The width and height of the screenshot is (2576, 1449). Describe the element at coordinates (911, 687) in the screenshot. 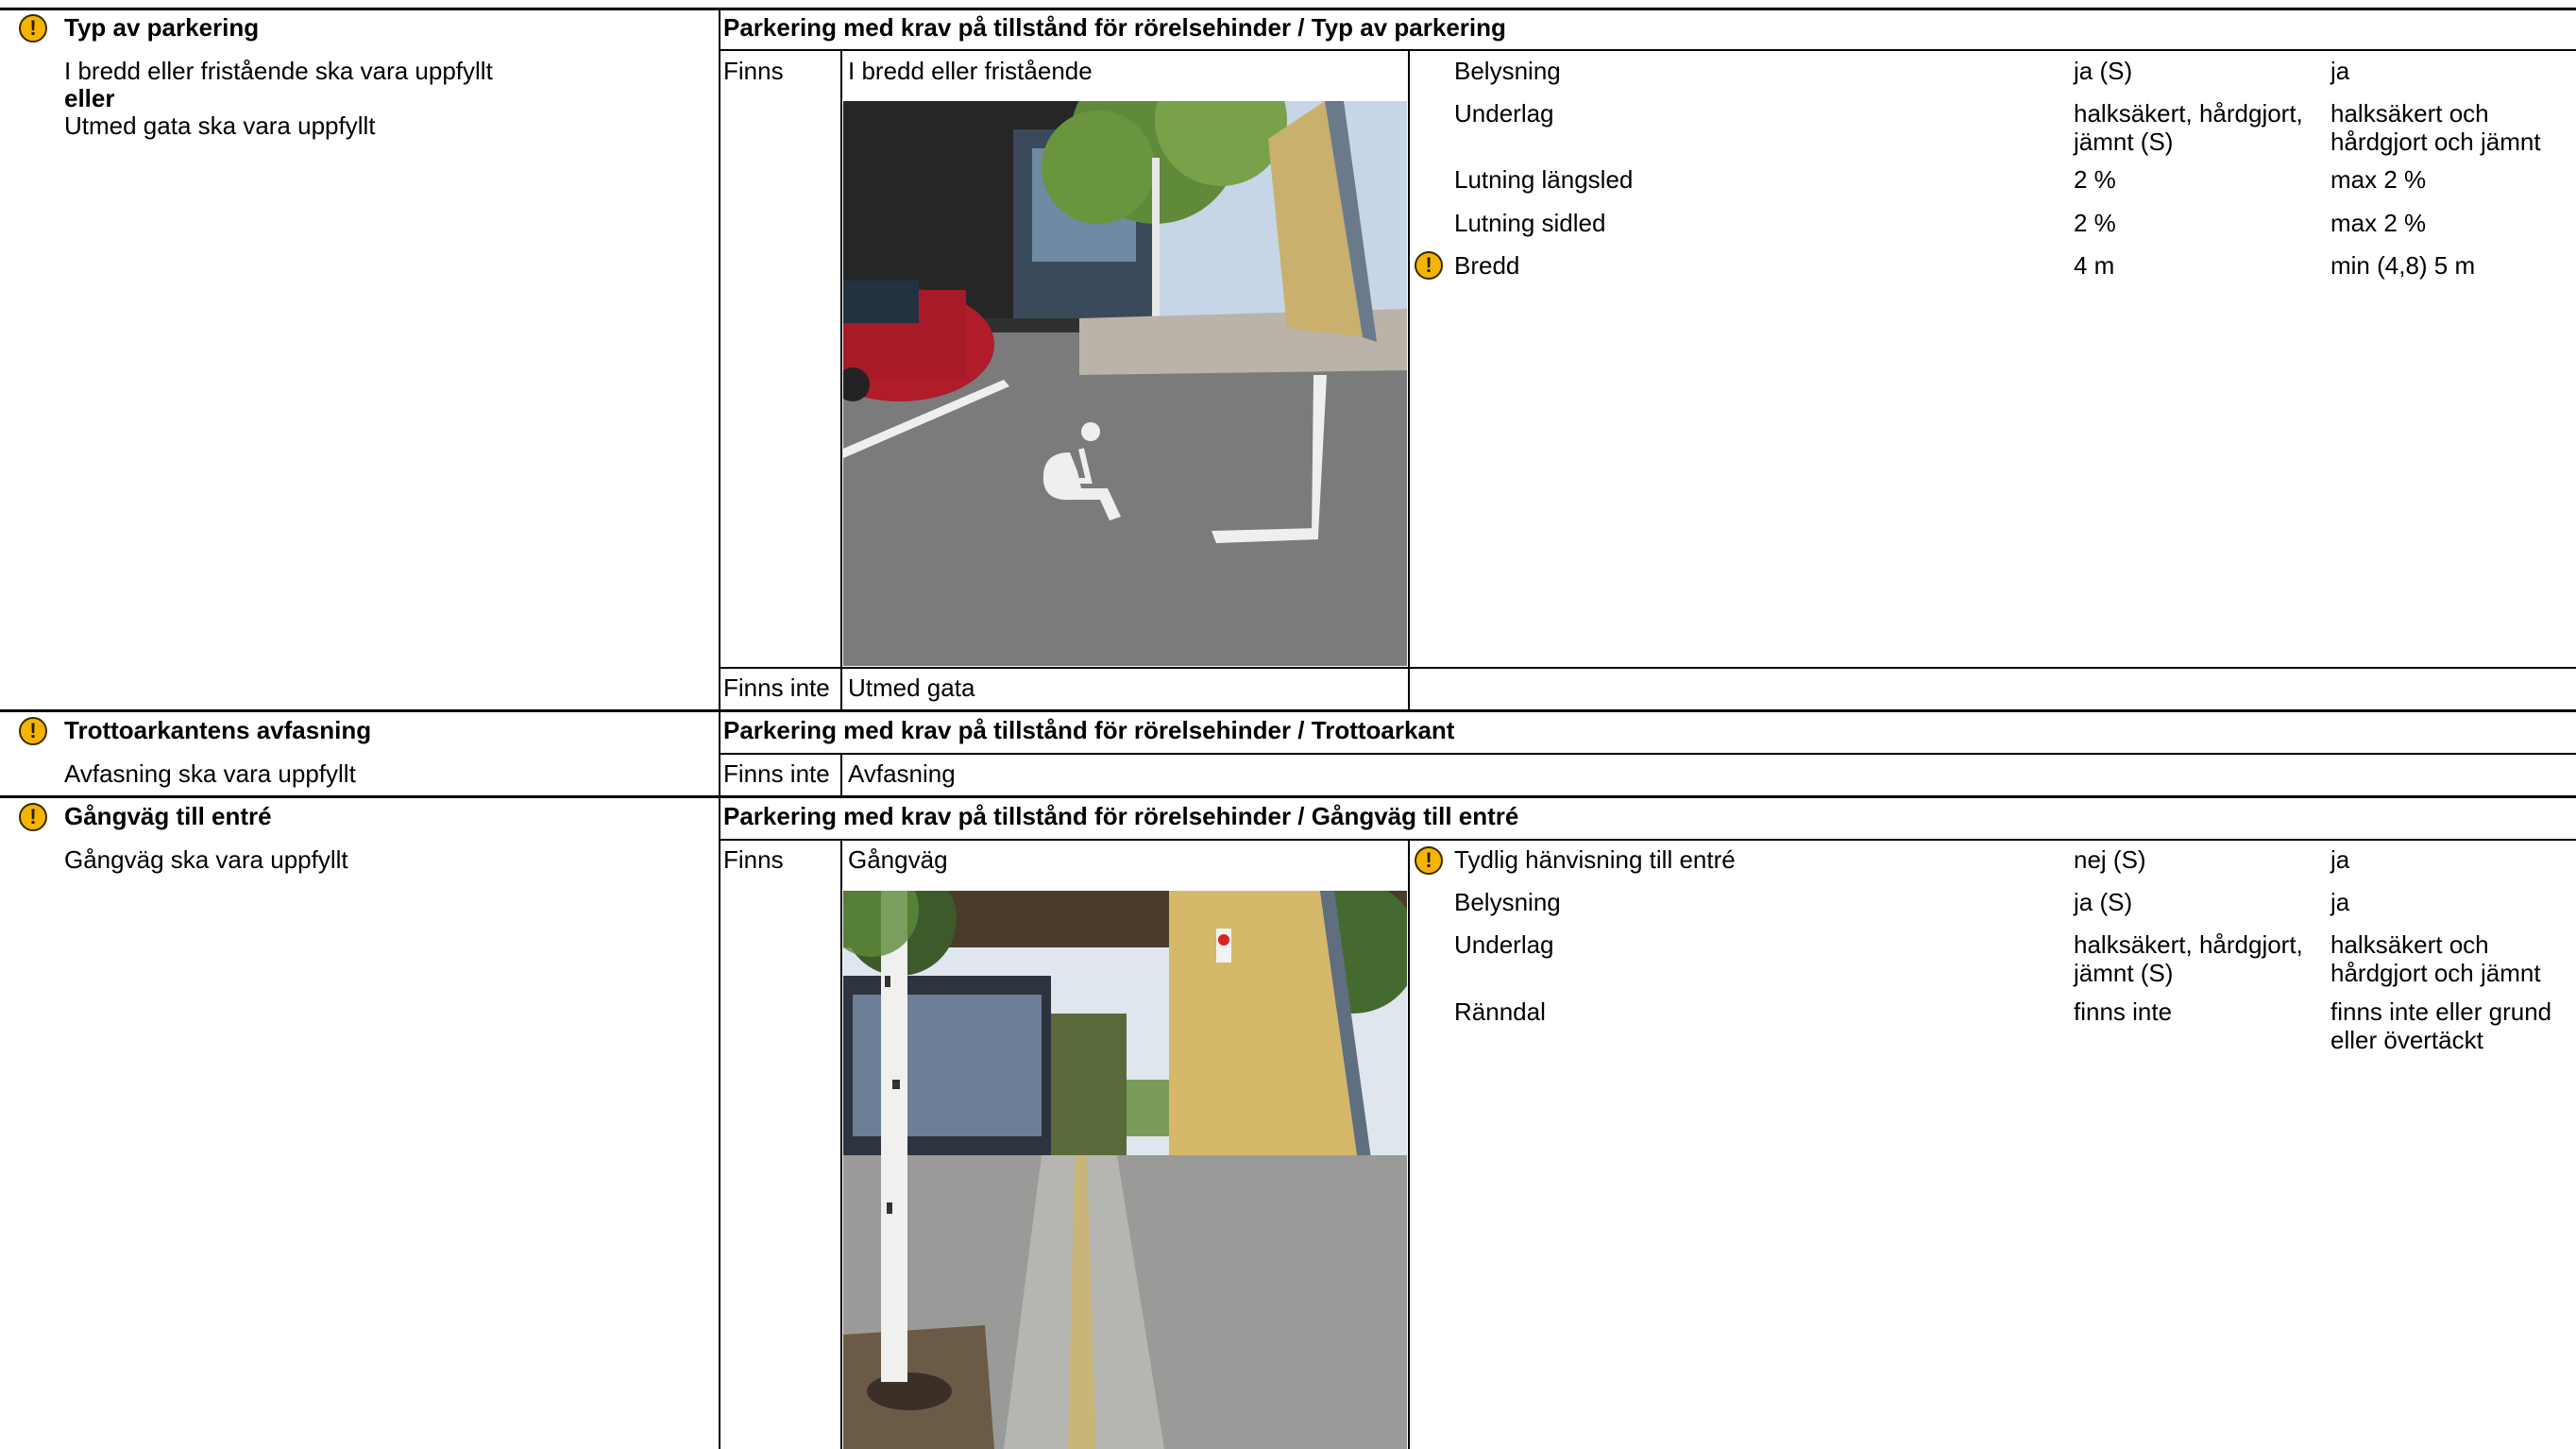

I see `row-name: Utmed gata` at that location.